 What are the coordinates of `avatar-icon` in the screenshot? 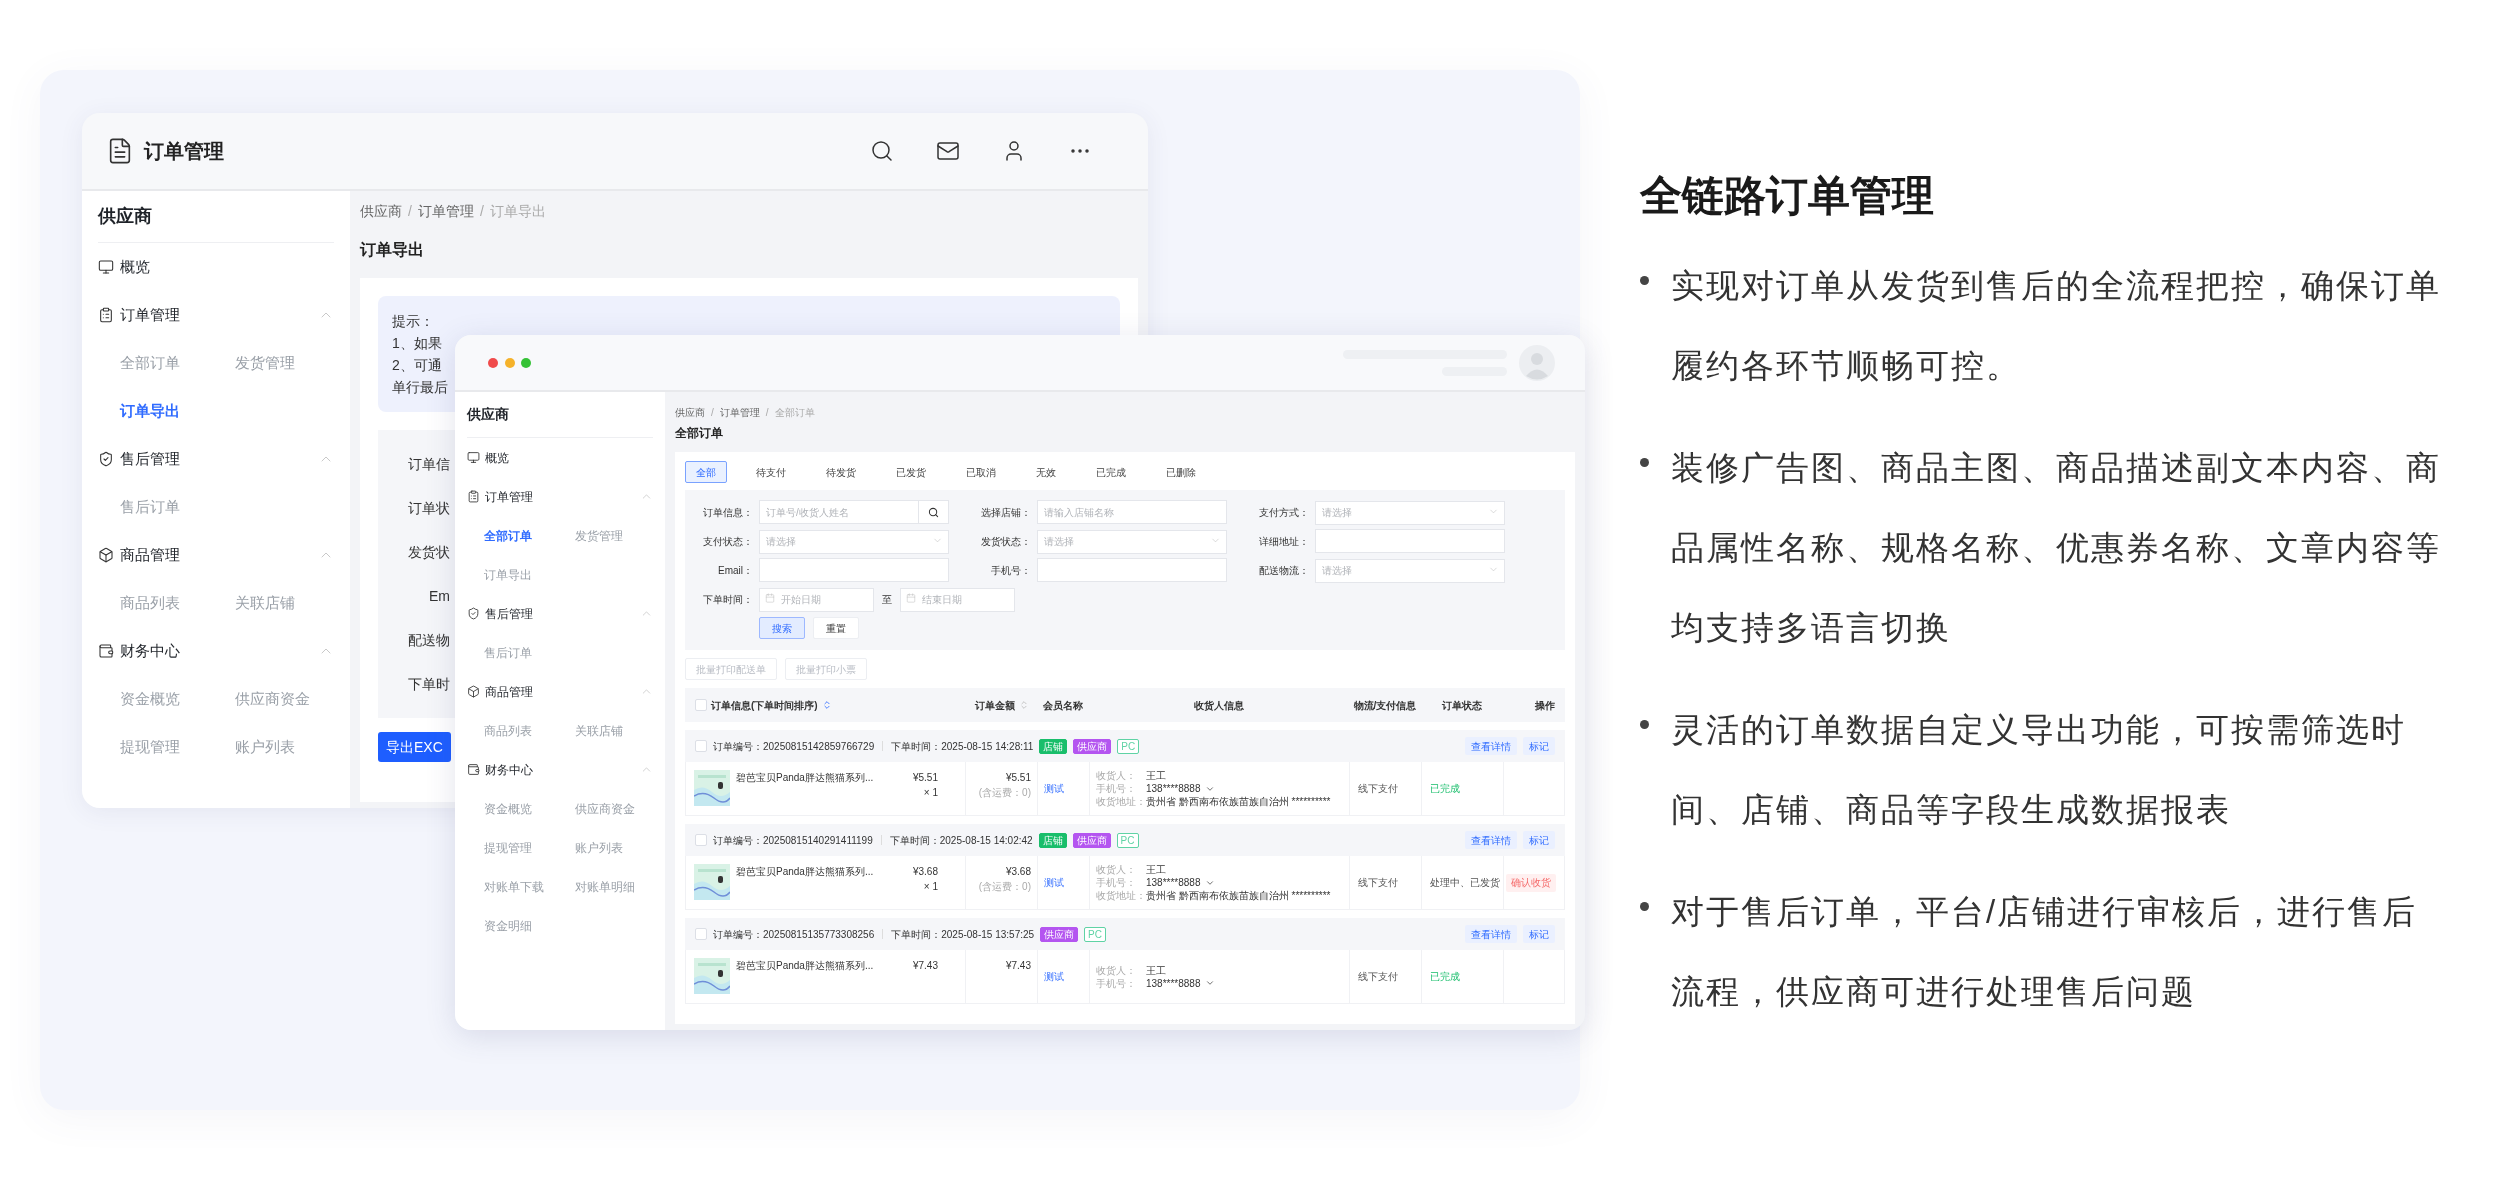 It's located at (1537, 362).